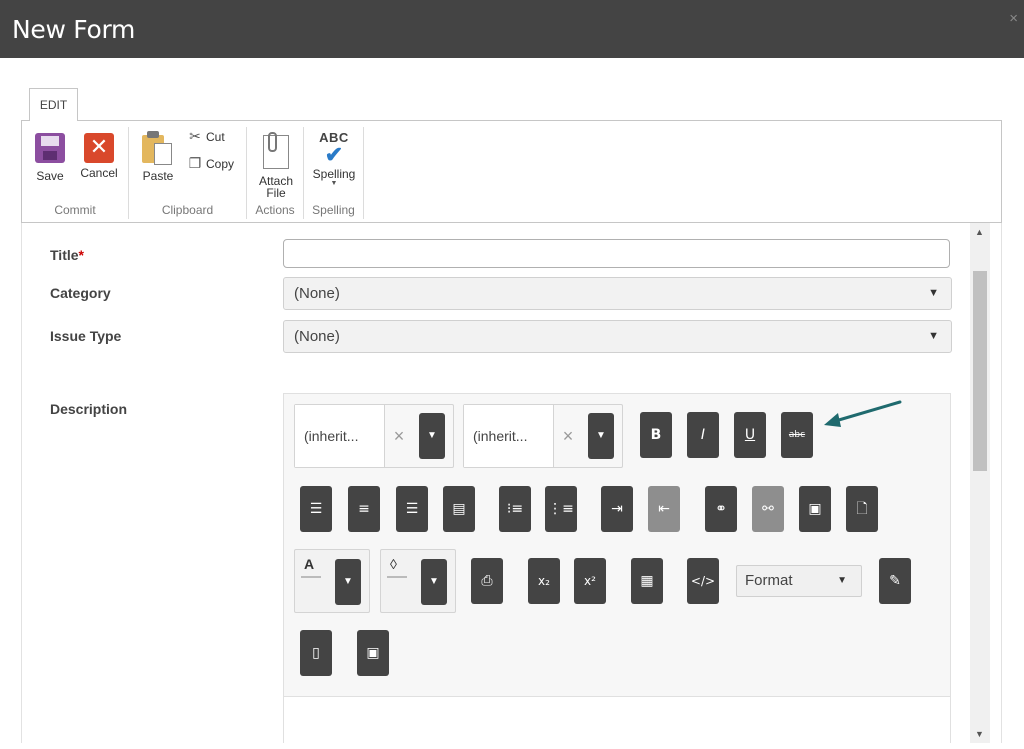  I want to click on html-source-icon: </>, so click(703, 581).